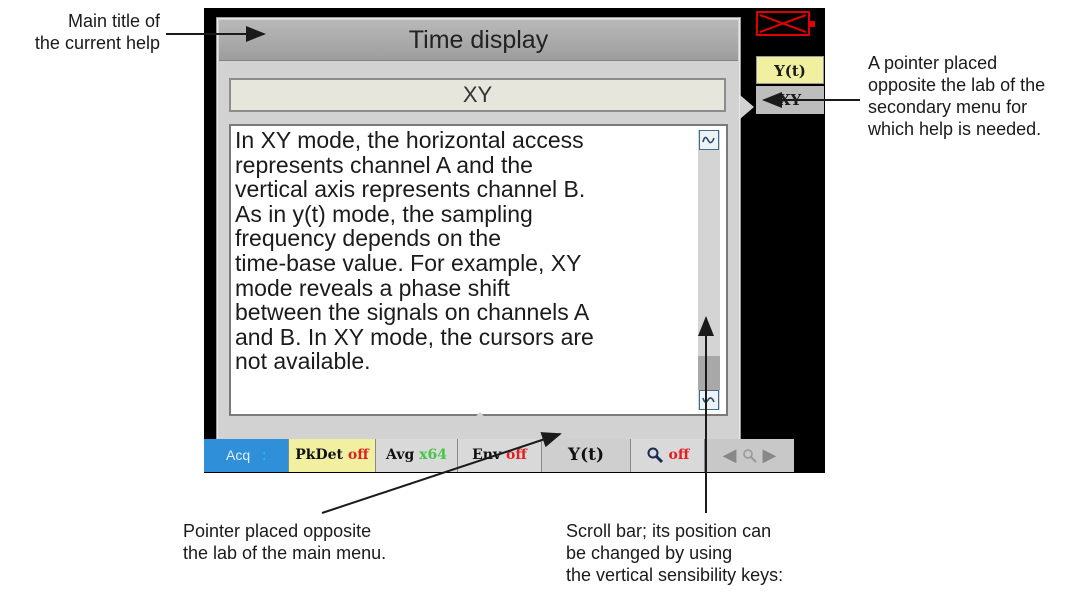 This screenshot has height=598, width=1091. What do you see at coordinates (480, 419) in the screenshot?
I see `main-menu-pointer` at bounding box center [480, 419].